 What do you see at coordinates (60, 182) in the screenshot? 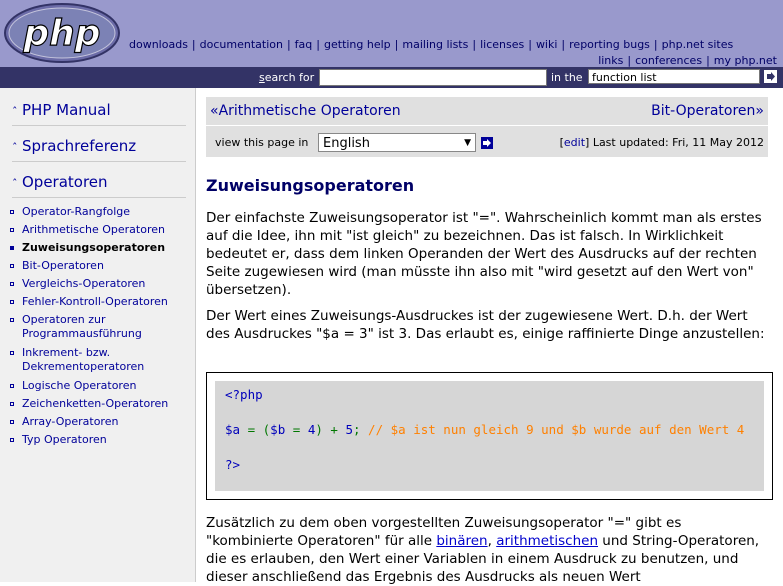
I see `sidebar-section-operatoren: ˆ Operatoren` at bounding box center [60, 182].